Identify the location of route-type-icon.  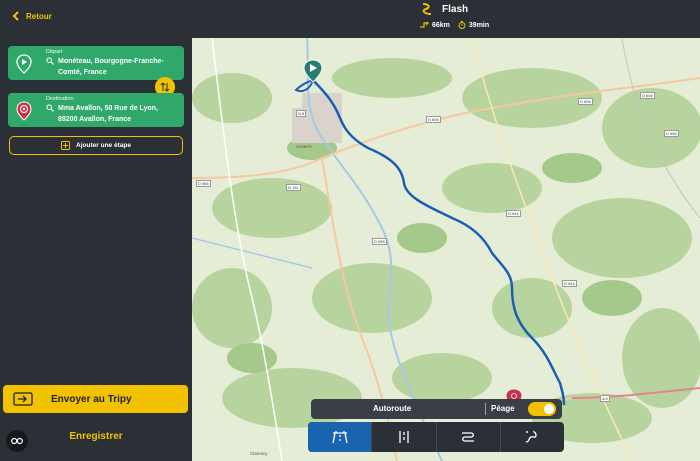
(427, 9).